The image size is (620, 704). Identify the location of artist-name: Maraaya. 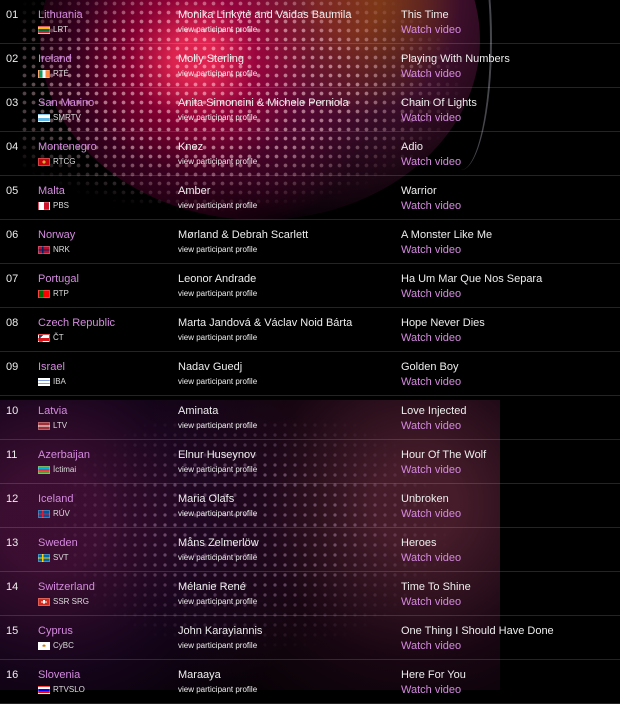
(199, 675).